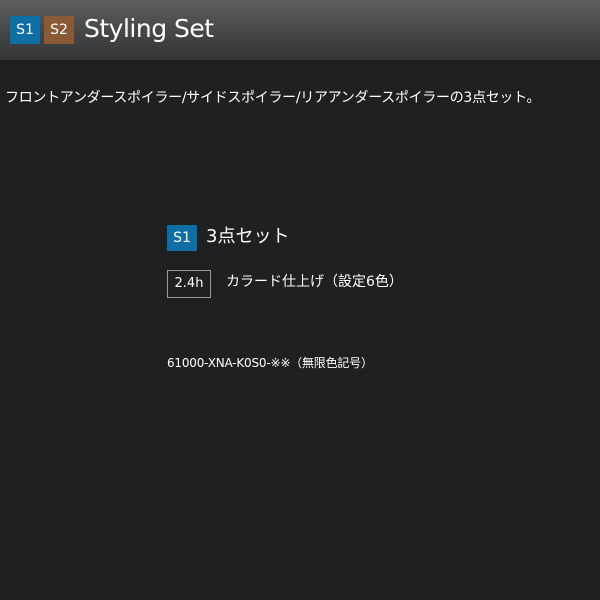 The width and height of the screenshot is (600, 600). What do you see at coordinates (314, 282) in the screenshot?
I see `finish-label: カラード仕上げ（設定6色）` at bounding box center [314, 282].